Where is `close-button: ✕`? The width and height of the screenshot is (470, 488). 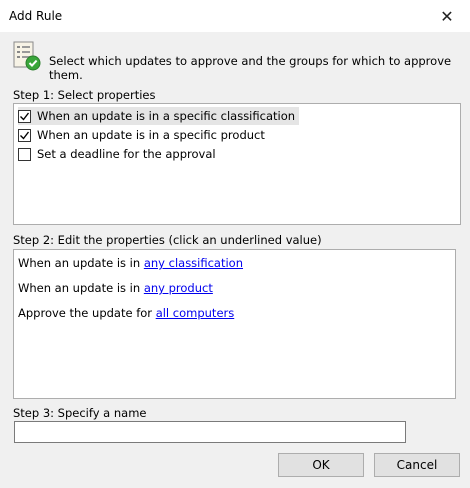
close-button: ✕ is located at coordinates (447, 16).